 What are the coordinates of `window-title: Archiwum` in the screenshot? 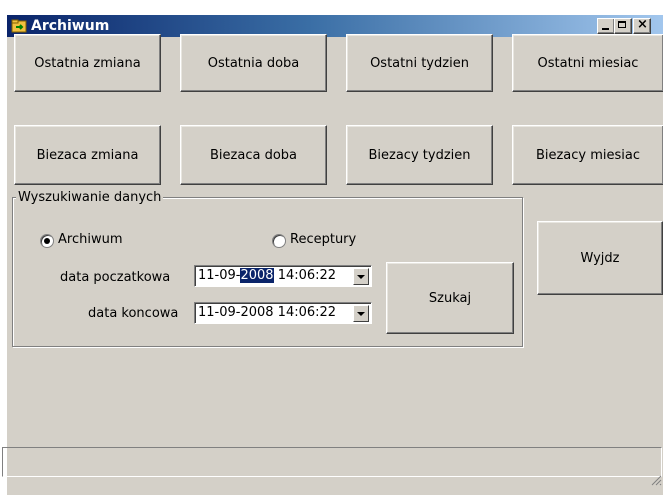 It's located at (70, 26).